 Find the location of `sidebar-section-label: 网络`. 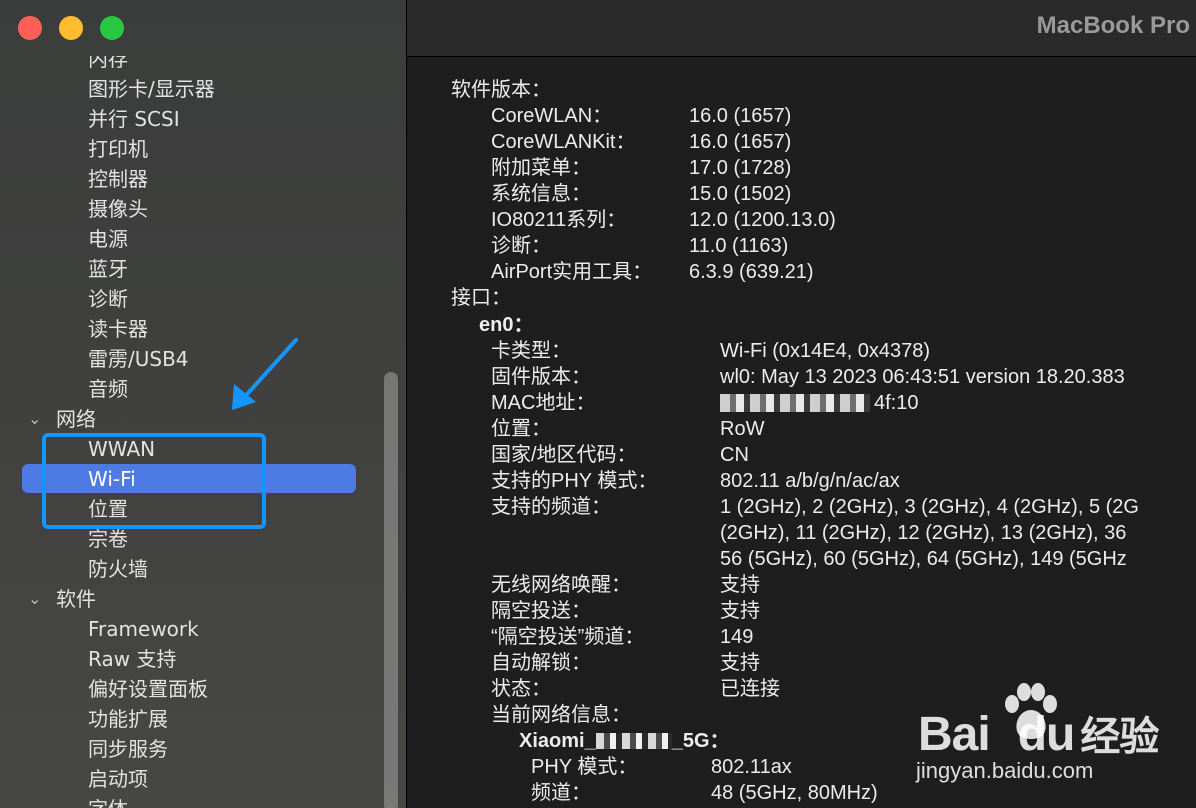

sidebar-section-label: 网络 is located at coordinates (76, 419).